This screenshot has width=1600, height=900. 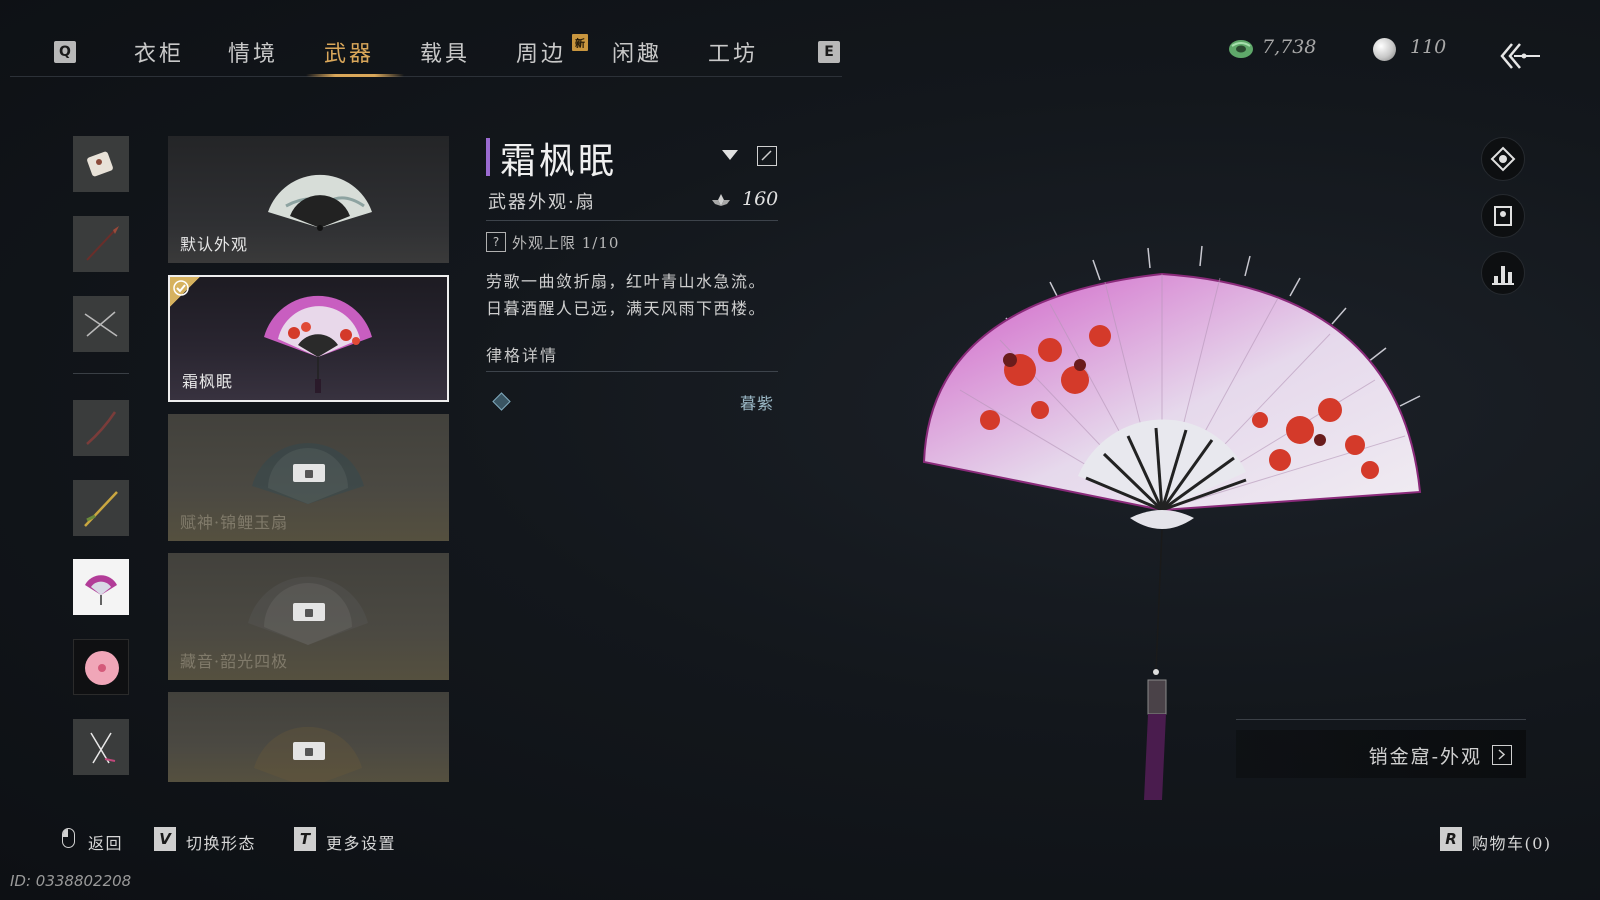 I want to click on new-badge: 新, so click(x=580, y=42).